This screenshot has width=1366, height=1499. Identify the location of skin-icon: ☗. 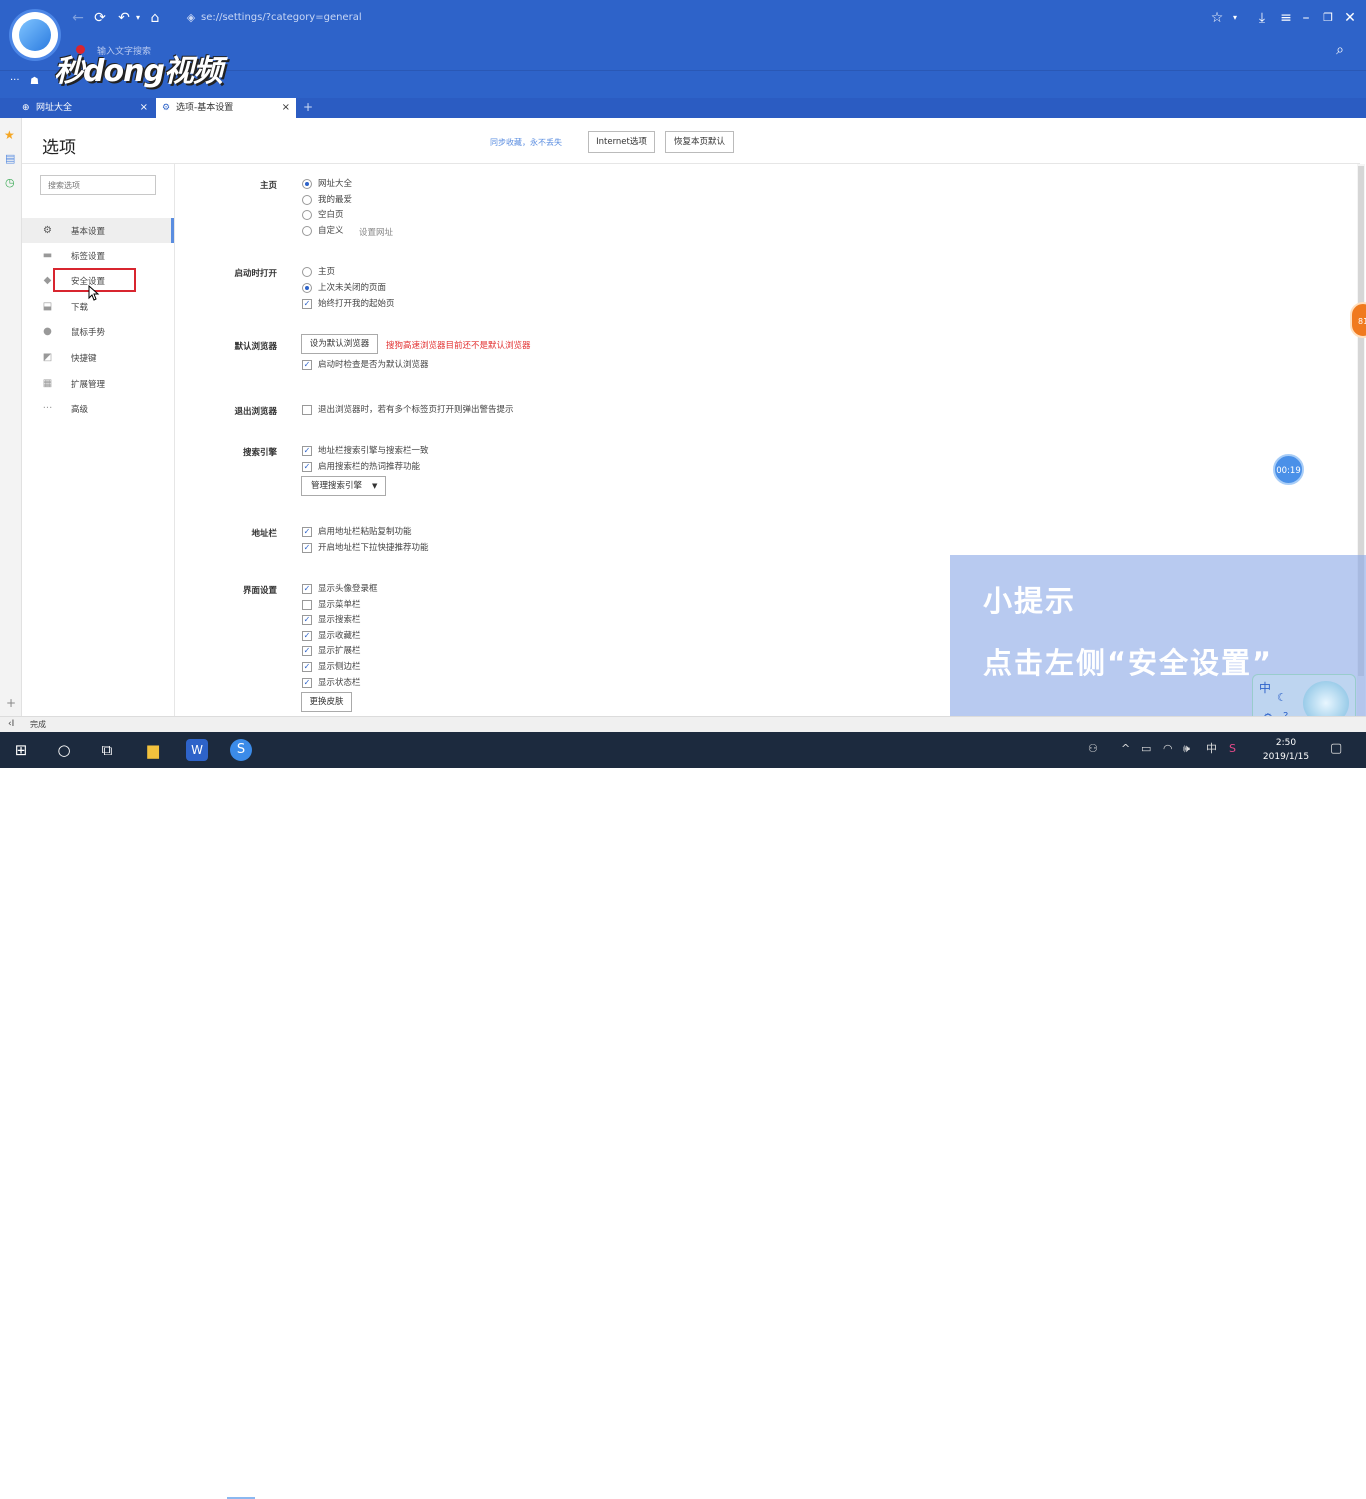
(34, 81).